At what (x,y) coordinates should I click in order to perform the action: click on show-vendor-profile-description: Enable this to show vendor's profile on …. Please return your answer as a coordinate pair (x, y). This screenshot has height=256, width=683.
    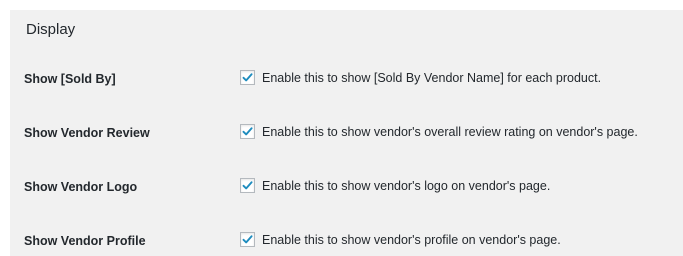
    Looking at the image, I should click on (411, 239).